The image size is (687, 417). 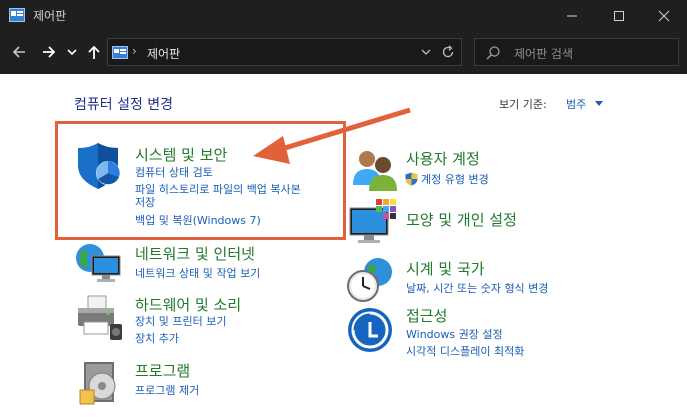 I want to click on link-review-computer-status: 컴퓨터 상태 검토, so click(x=174, y=172).